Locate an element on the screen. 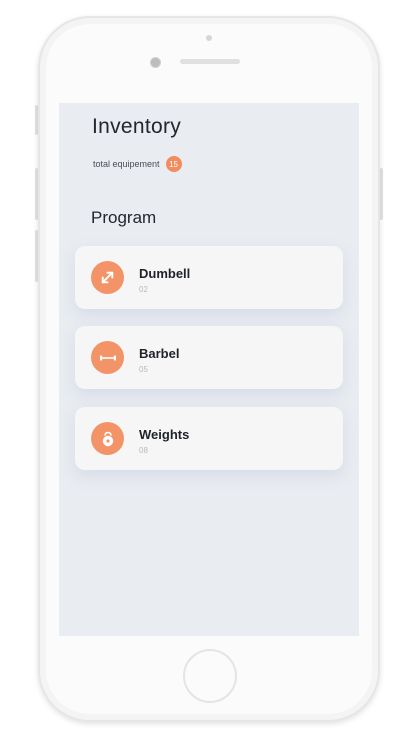 The width and height of the screenshot is (418, 739). program-item-number: 05 is located at coordinates (143, 369).